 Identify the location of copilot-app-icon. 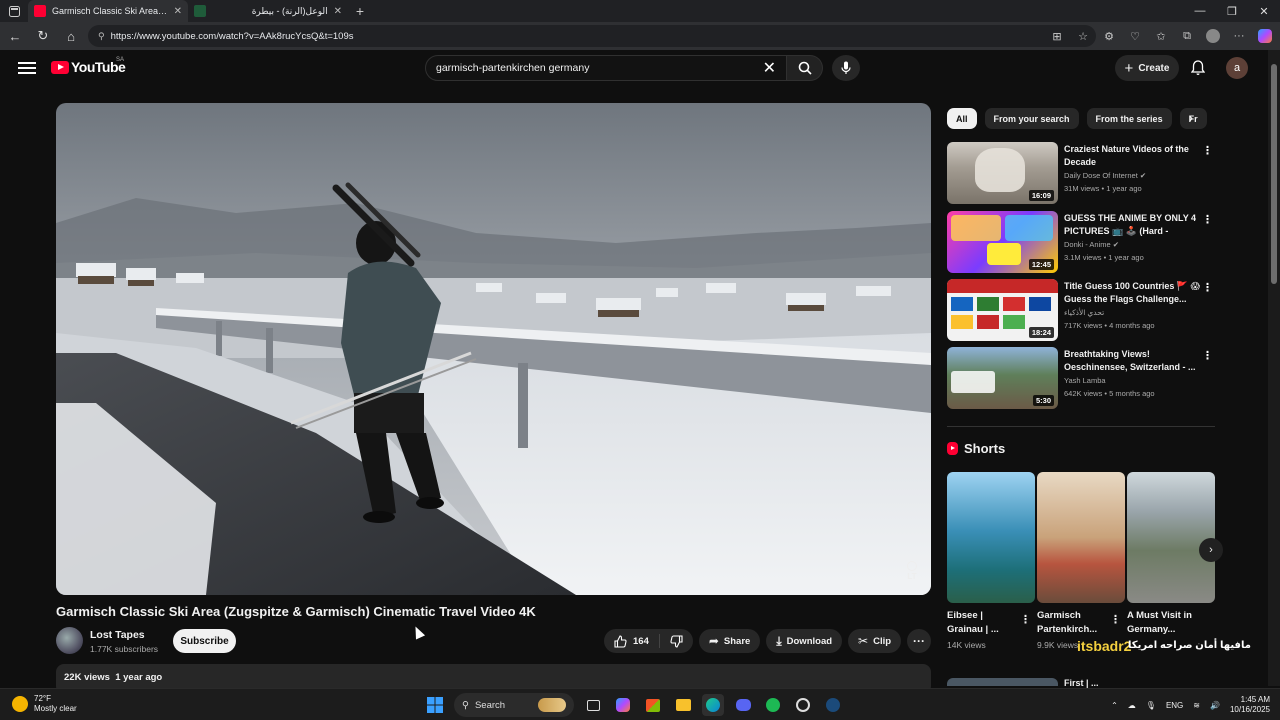
(623, 705).